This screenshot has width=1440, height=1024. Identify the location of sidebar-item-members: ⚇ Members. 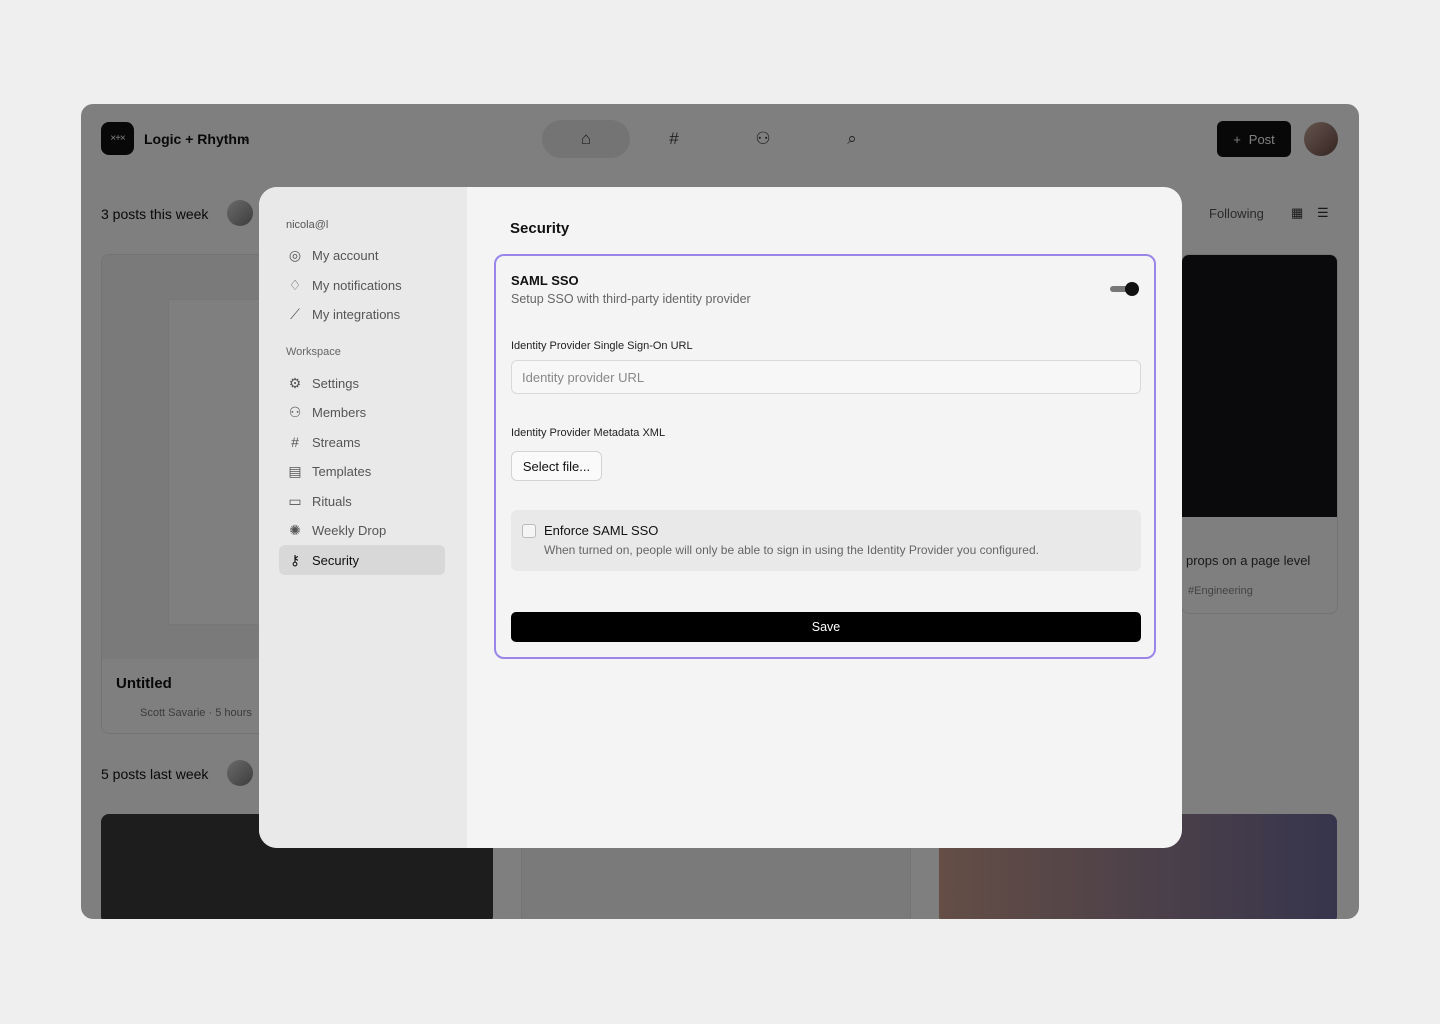
(362, 412).